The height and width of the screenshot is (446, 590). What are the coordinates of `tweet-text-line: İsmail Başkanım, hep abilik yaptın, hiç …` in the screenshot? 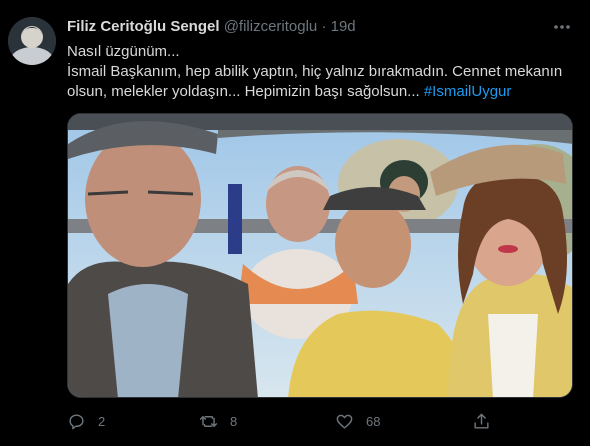 It's located at (315, 71).